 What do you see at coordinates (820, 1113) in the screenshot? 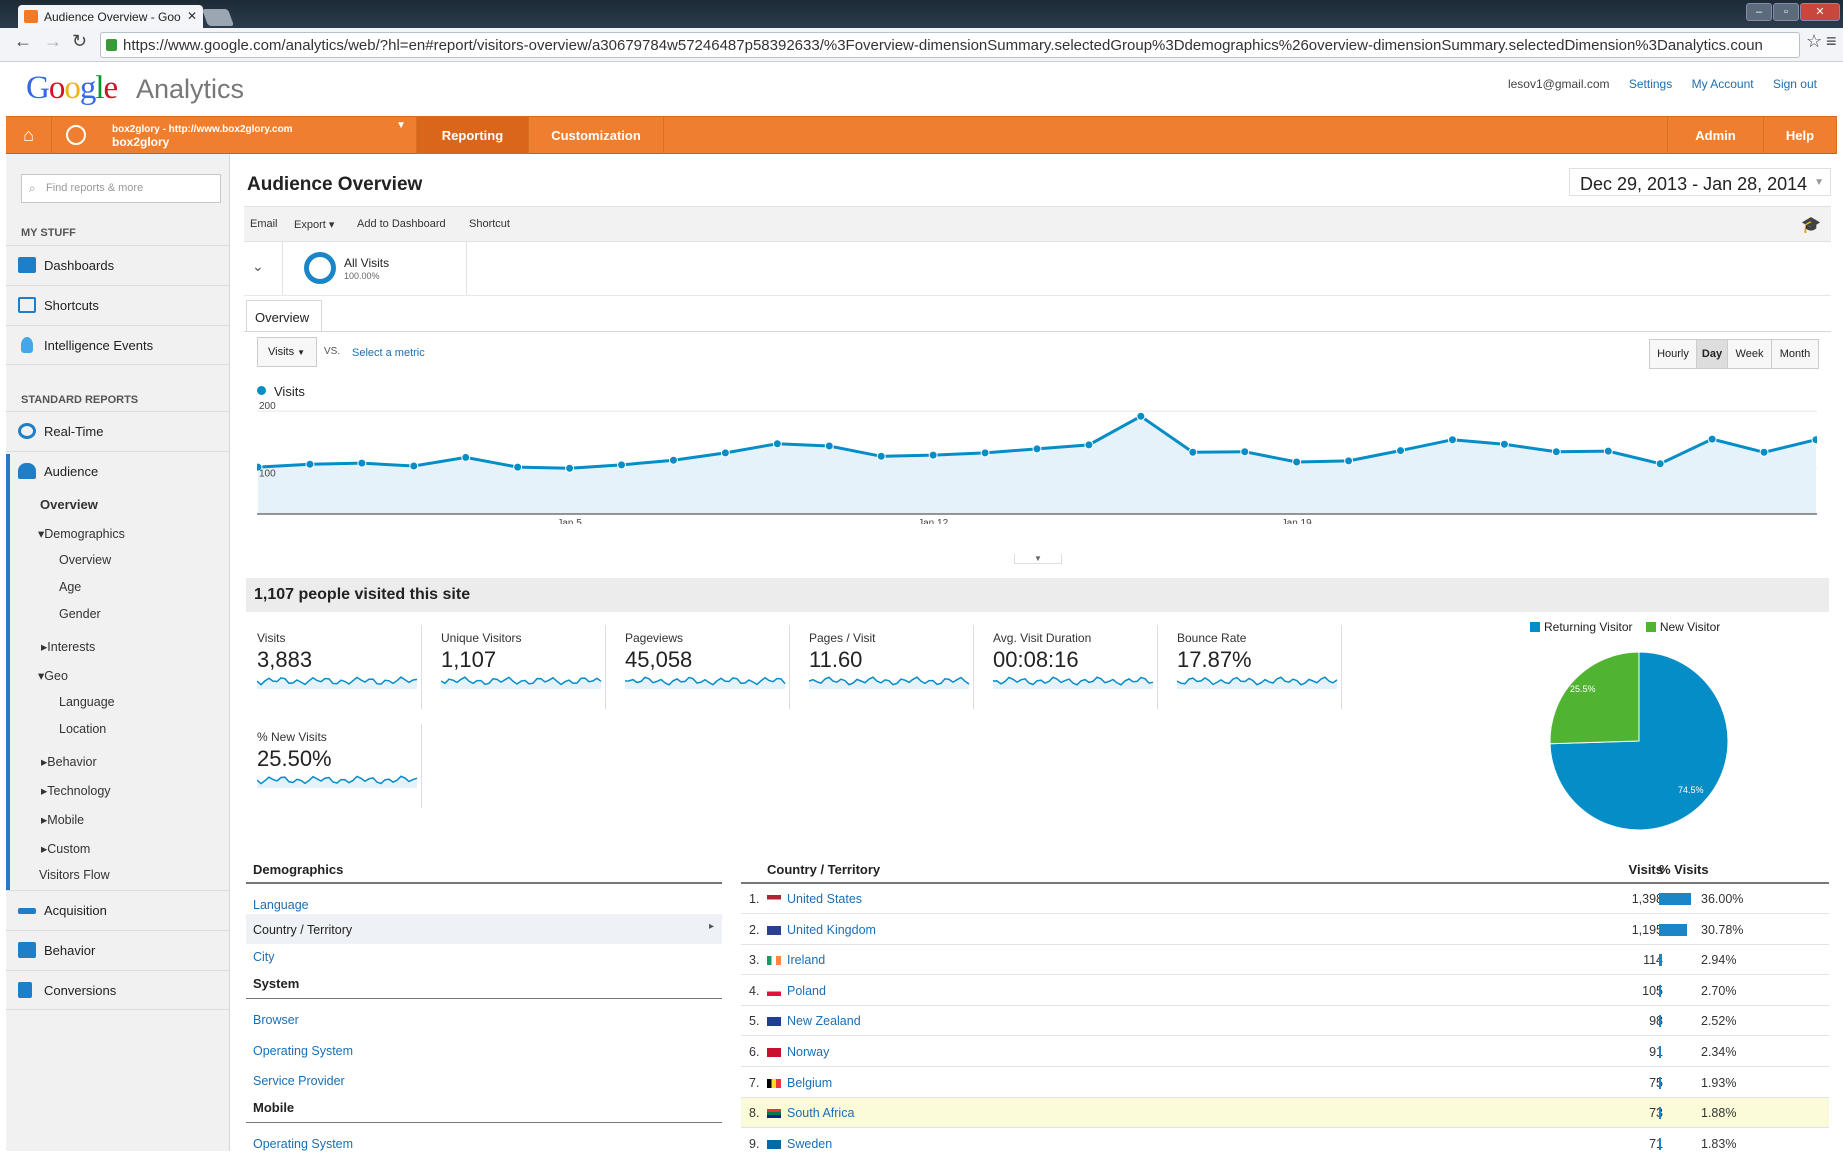
I see `country-link: South Africa` at bounding box center [820, 1113].